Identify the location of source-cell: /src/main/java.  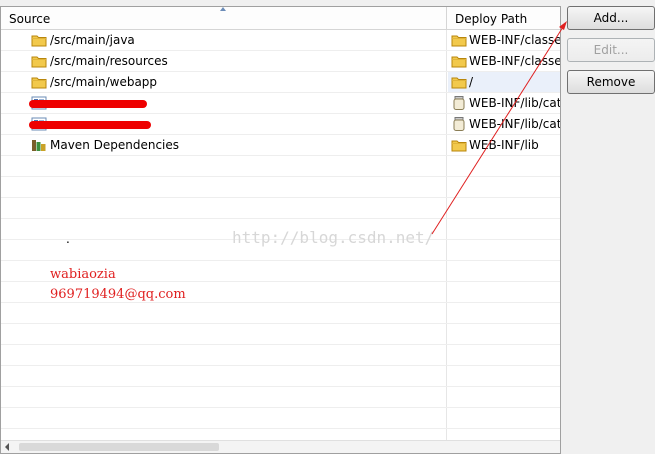
(224, 40).